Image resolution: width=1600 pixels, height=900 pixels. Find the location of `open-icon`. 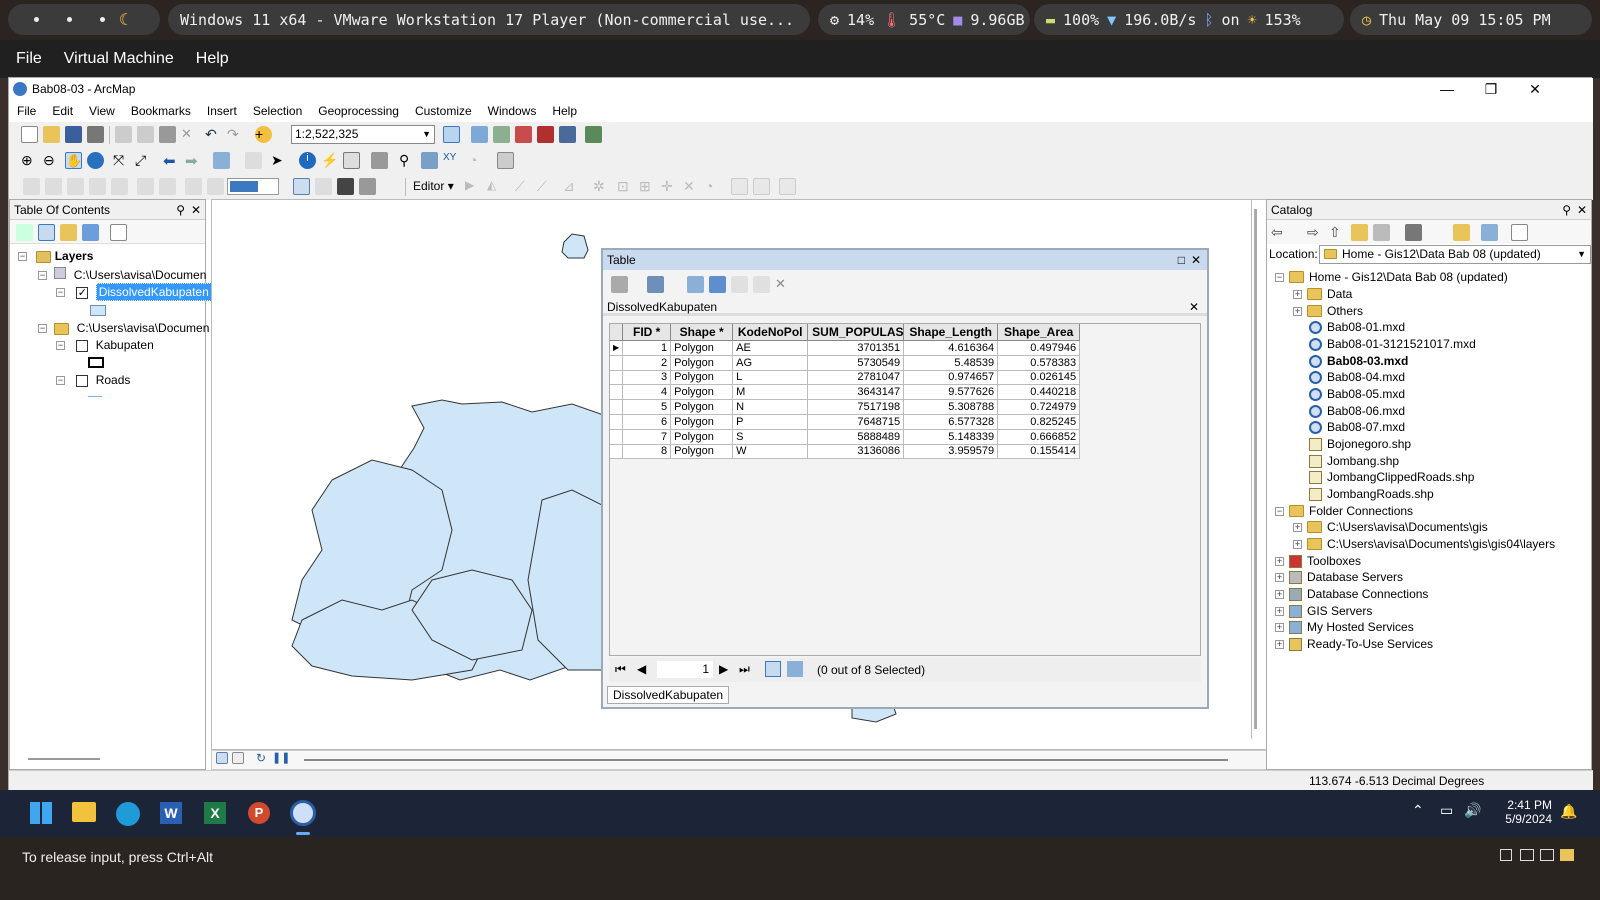

open-icon is located at coordinates (51, 134).